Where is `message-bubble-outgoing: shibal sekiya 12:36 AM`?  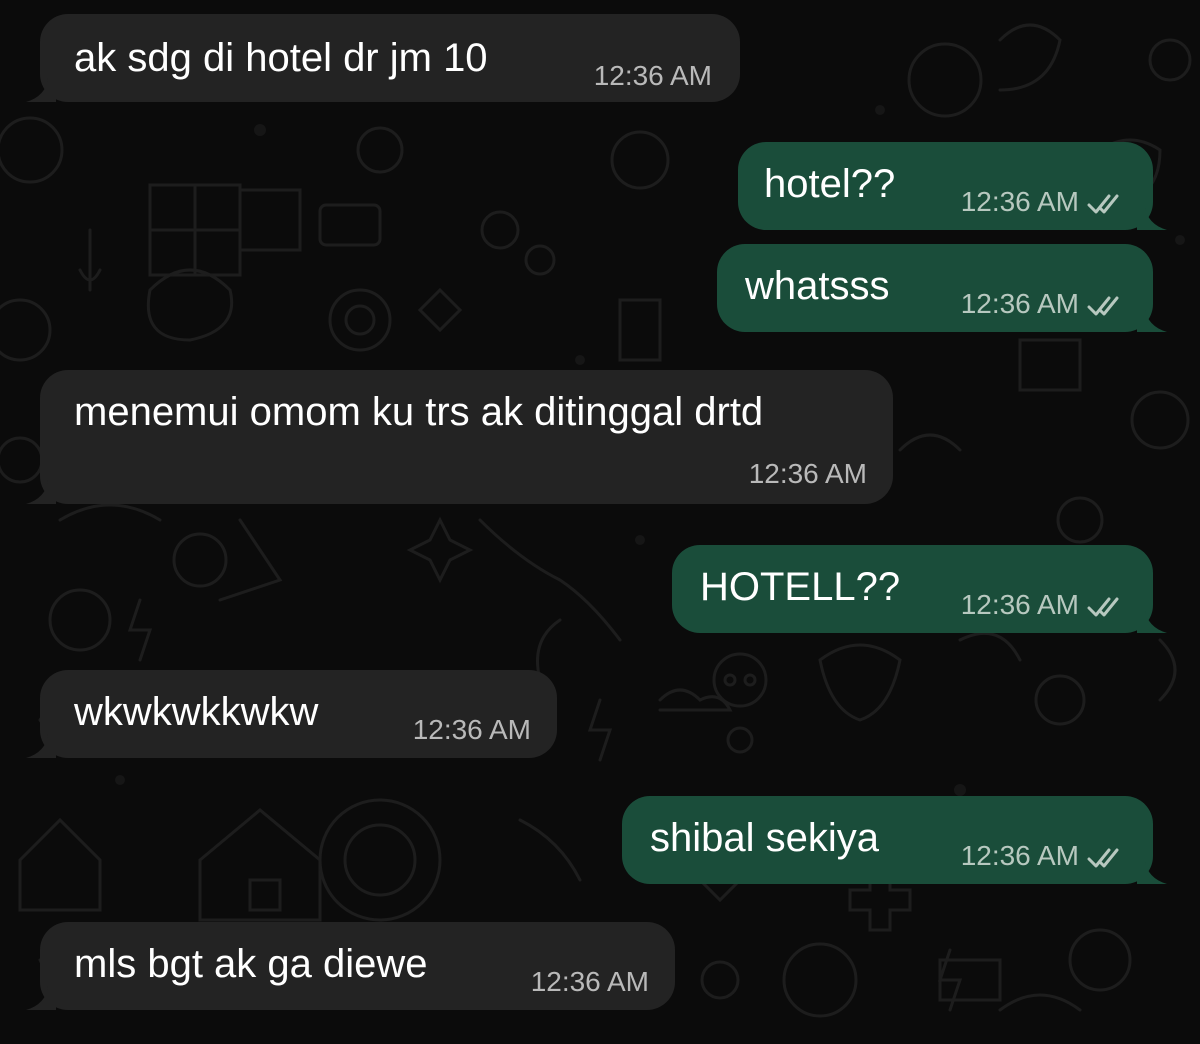 message-bubble-outgoing: shibal sekiya 12:36 AM is located at coordinates (894, 840).